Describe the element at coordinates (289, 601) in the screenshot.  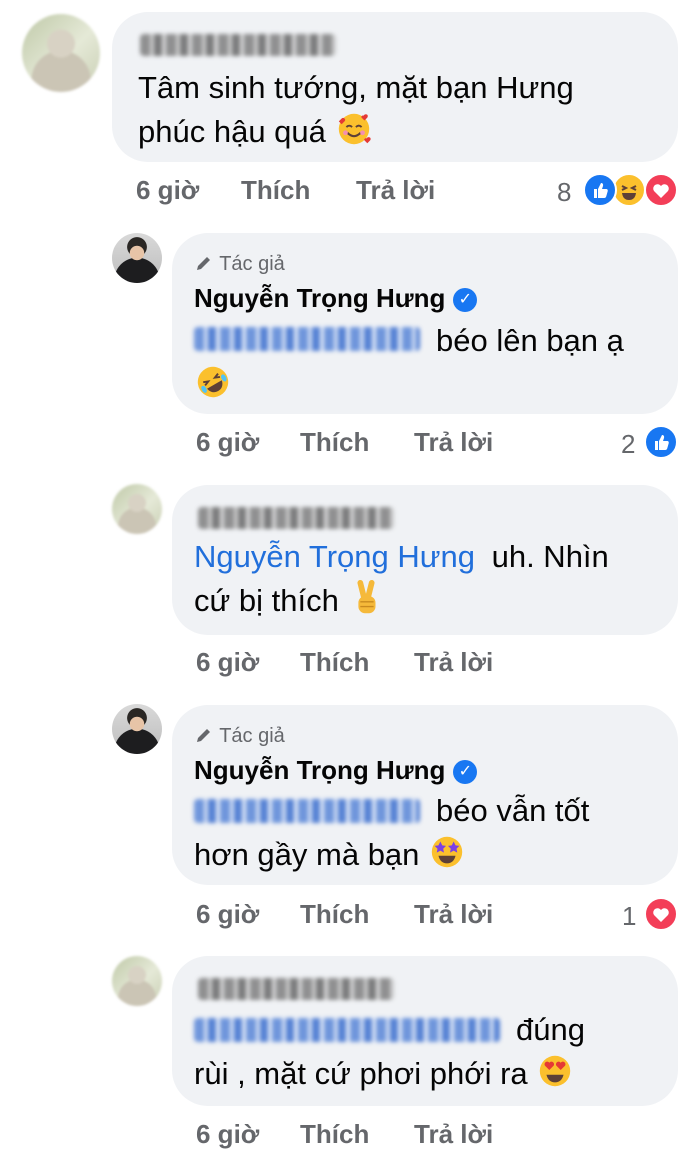
I see `comment-text: cứ bị thích` at that location.